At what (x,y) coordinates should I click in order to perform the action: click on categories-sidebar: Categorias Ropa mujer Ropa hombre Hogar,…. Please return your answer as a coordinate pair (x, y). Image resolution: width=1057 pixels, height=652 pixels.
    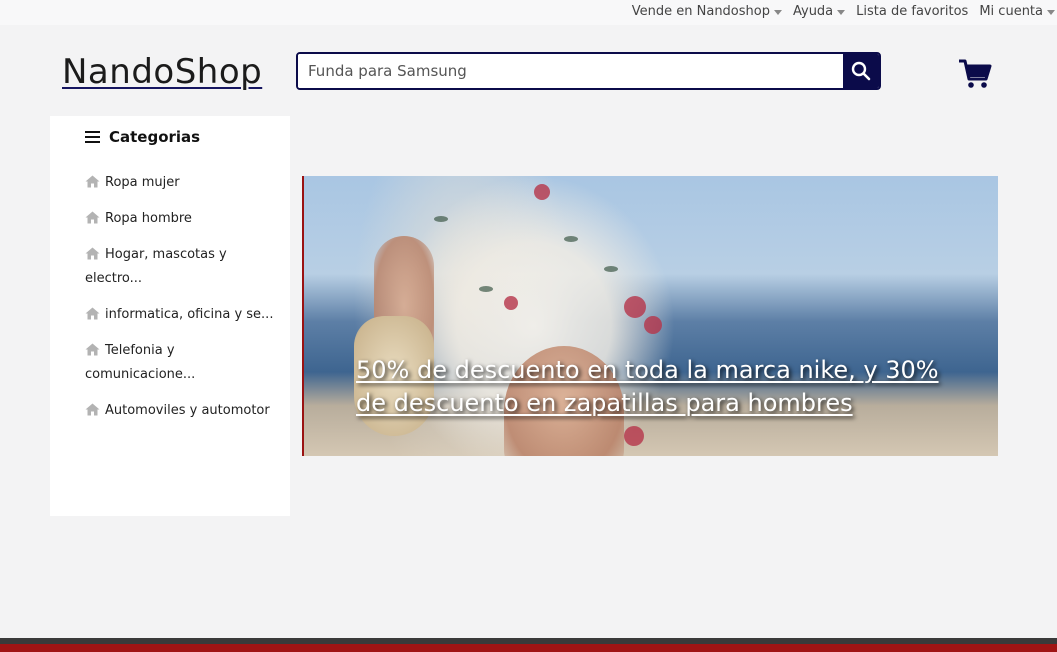
    Looking at the image, I should click on (170, 316).